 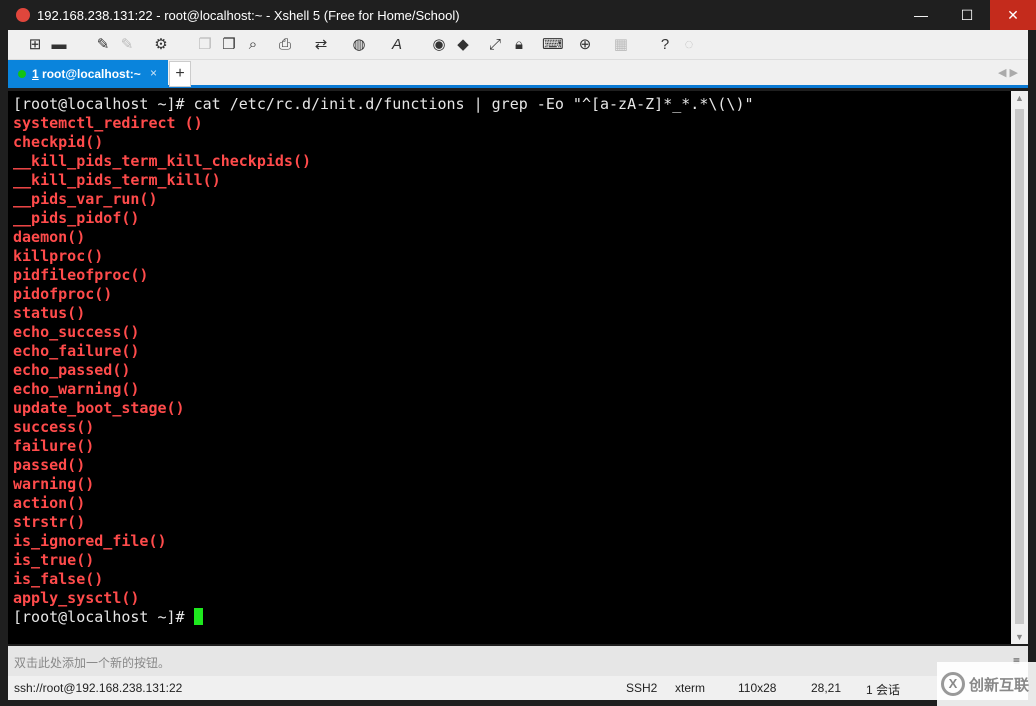 What do you see at coordinates (59, 45) in the screenshot?
I see `open-folder-icon: ▬` at bounding box center [59, 45].